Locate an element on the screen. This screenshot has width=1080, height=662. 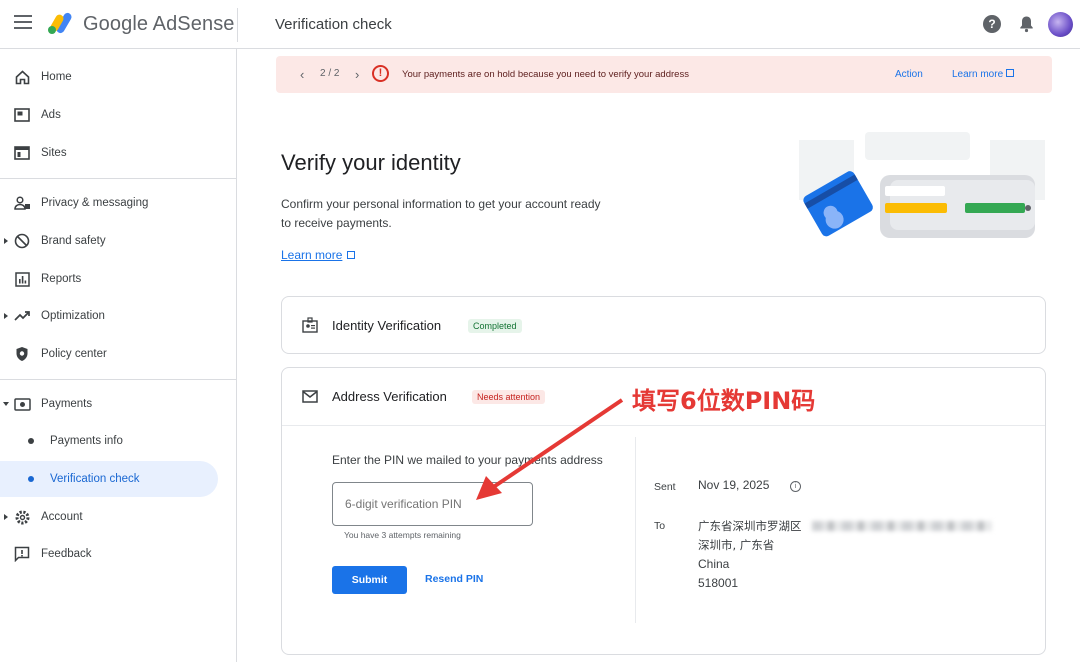
alert-action-link: Action is located at coordinates (909, 74).